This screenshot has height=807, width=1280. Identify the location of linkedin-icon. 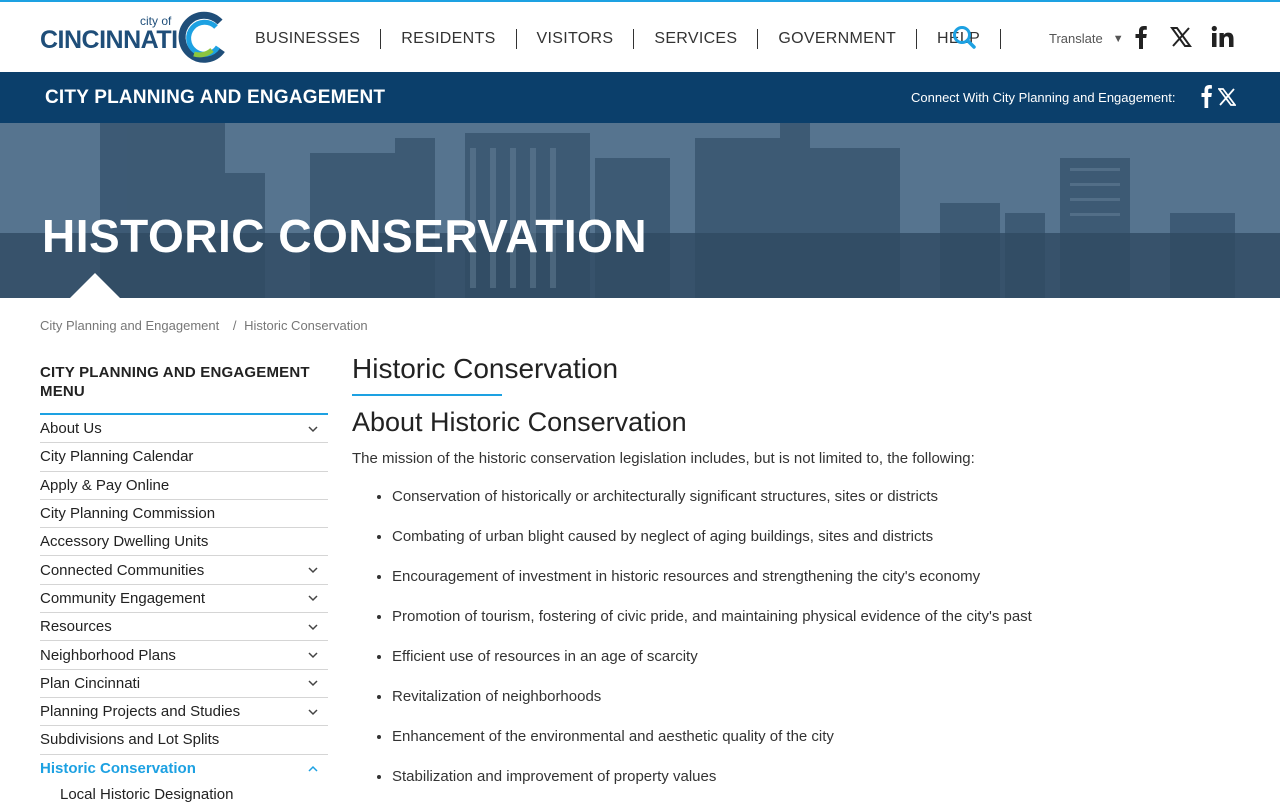
(1223, 37).